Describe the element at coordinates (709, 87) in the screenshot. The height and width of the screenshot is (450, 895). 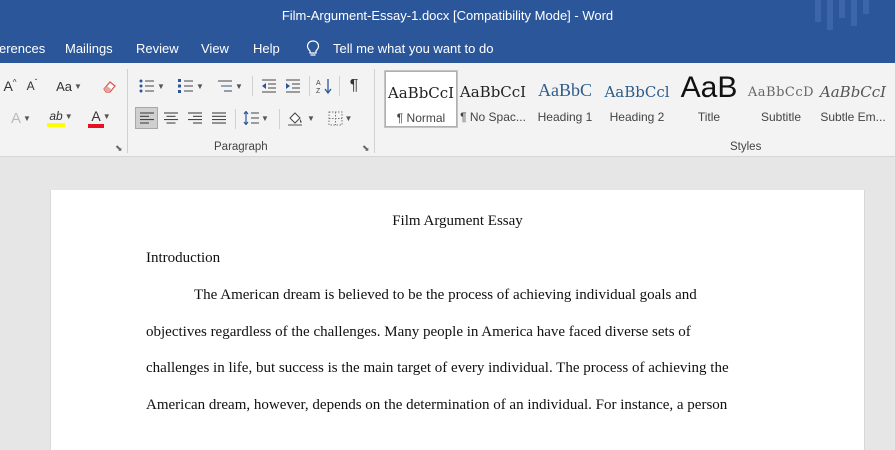
I see `style-preview: AaB` at that location.